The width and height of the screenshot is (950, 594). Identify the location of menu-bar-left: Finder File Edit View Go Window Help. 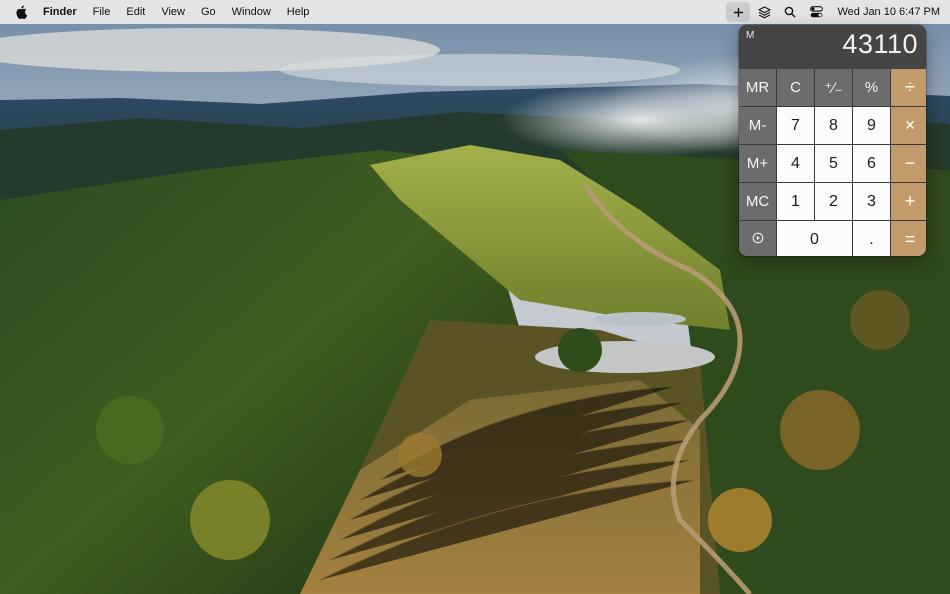
(158, 12).